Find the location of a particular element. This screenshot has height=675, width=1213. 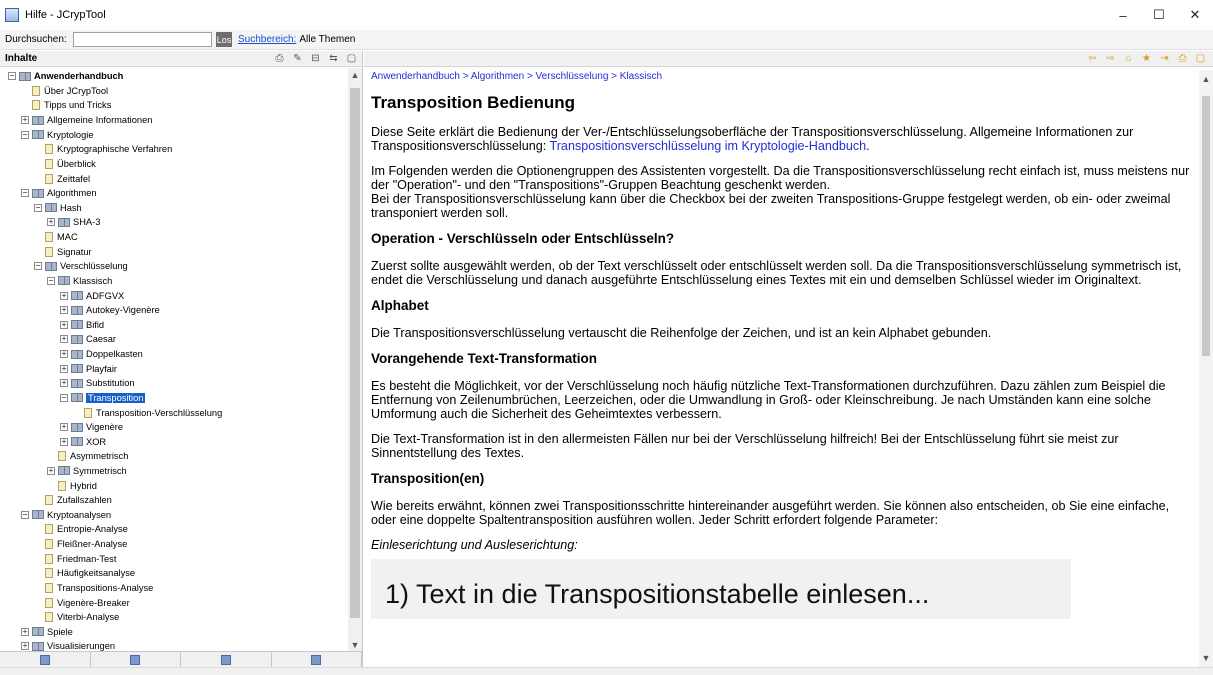

home-icon: ⌂ is located at coordinates (1128, 58).